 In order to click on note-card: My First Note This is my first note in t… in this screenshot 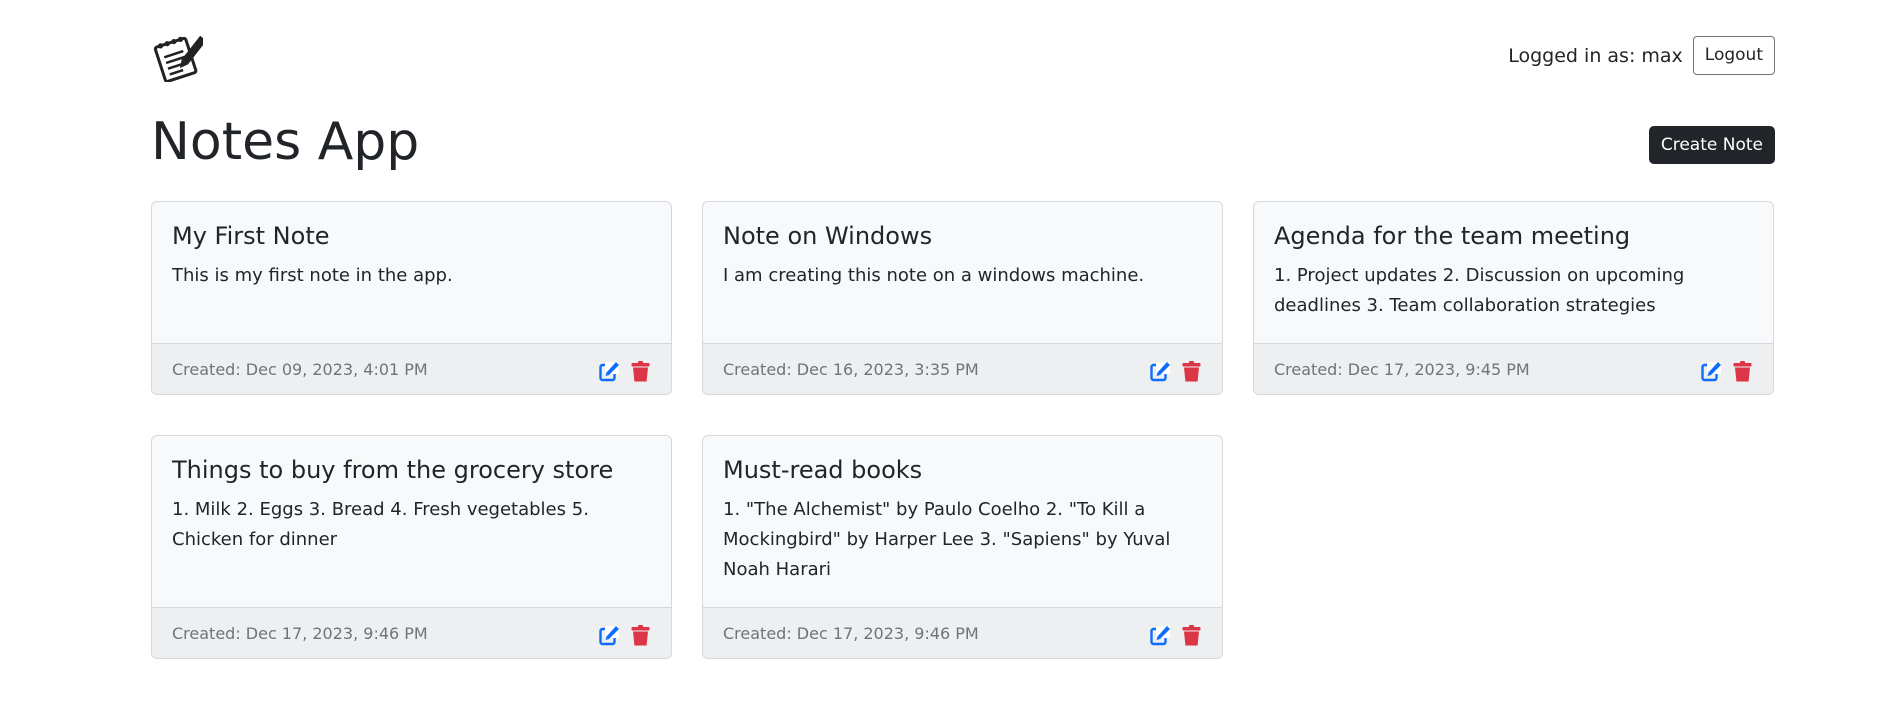, I will do `click(411, 298)`.